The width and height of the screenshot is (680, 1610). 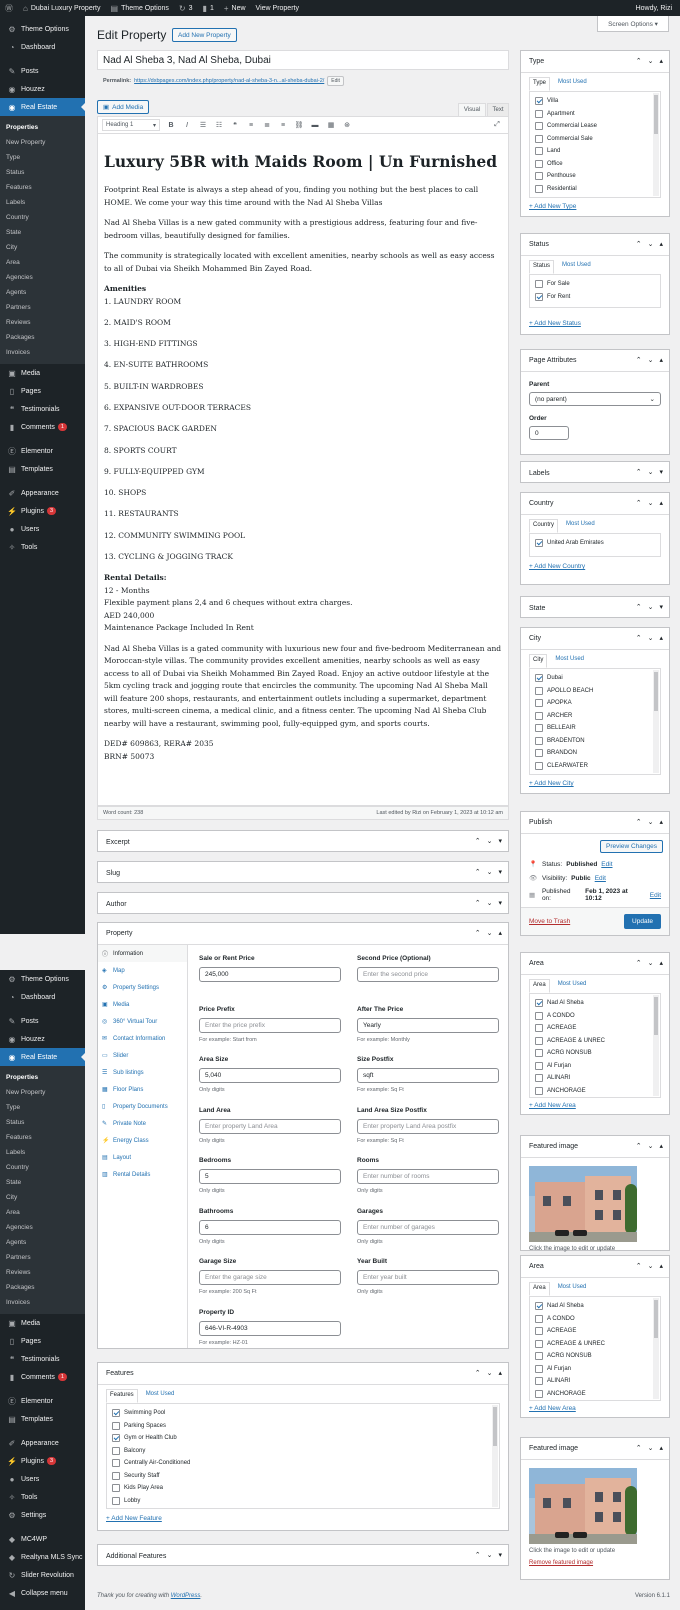 What do you see at coordinates (595, 1306) in the screenshot?
I see `area-item: Nad Al Sheba` at bounding box center [595, 1306].